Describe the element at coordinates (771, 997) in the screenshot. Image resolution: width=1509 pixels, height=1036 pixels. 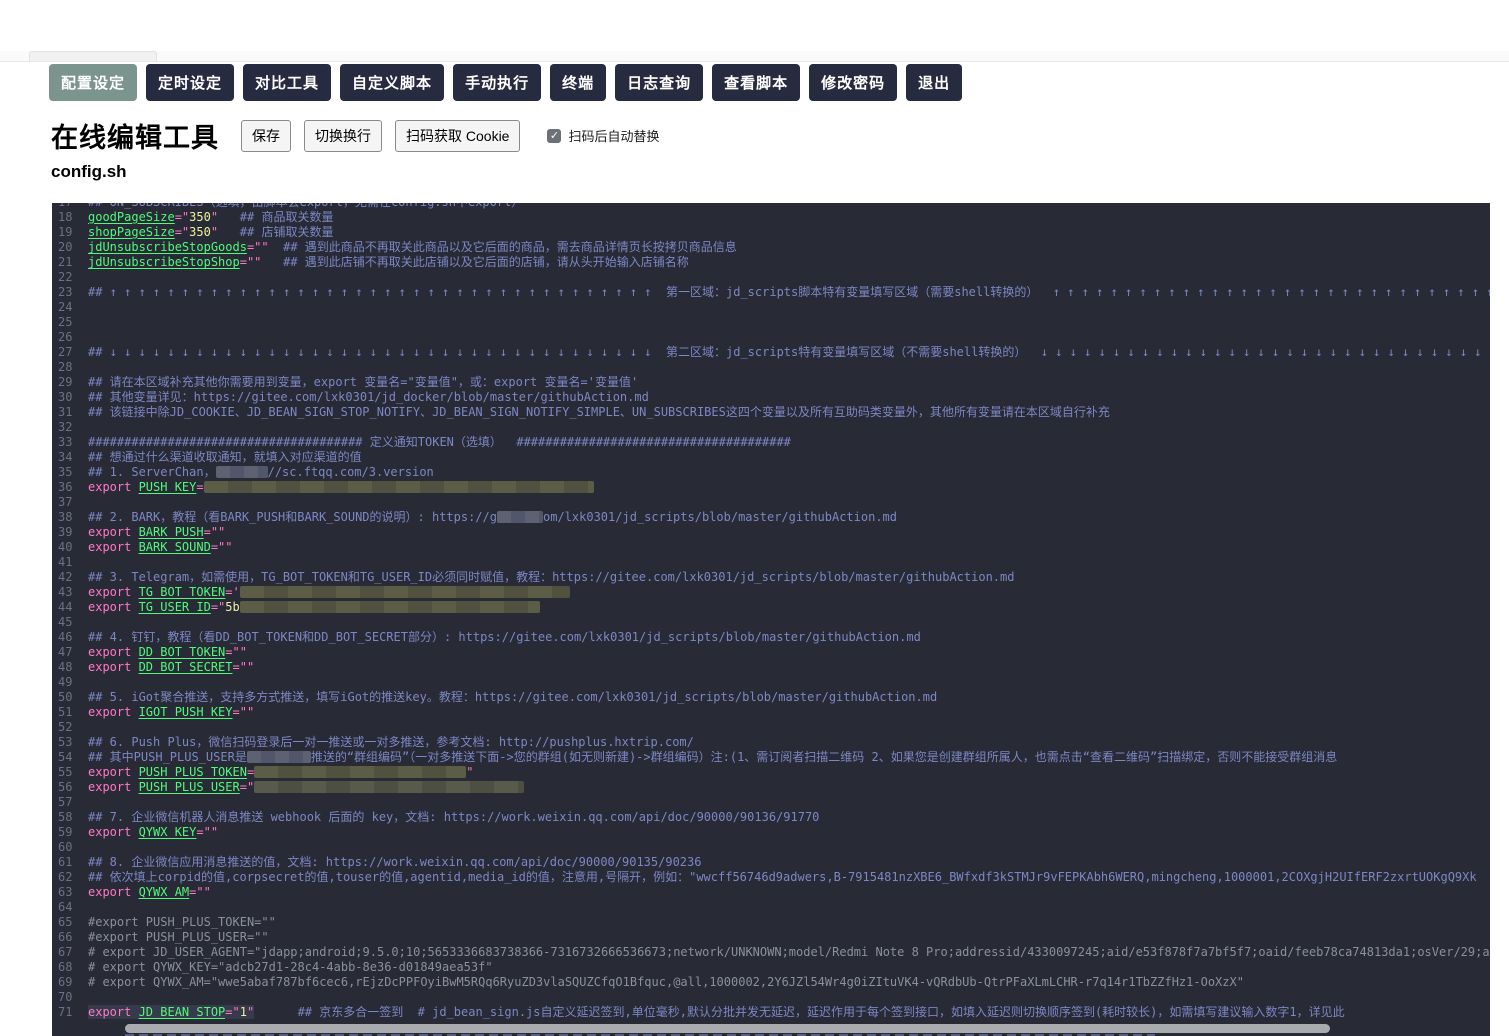
I see `code-line: 70` at that location.